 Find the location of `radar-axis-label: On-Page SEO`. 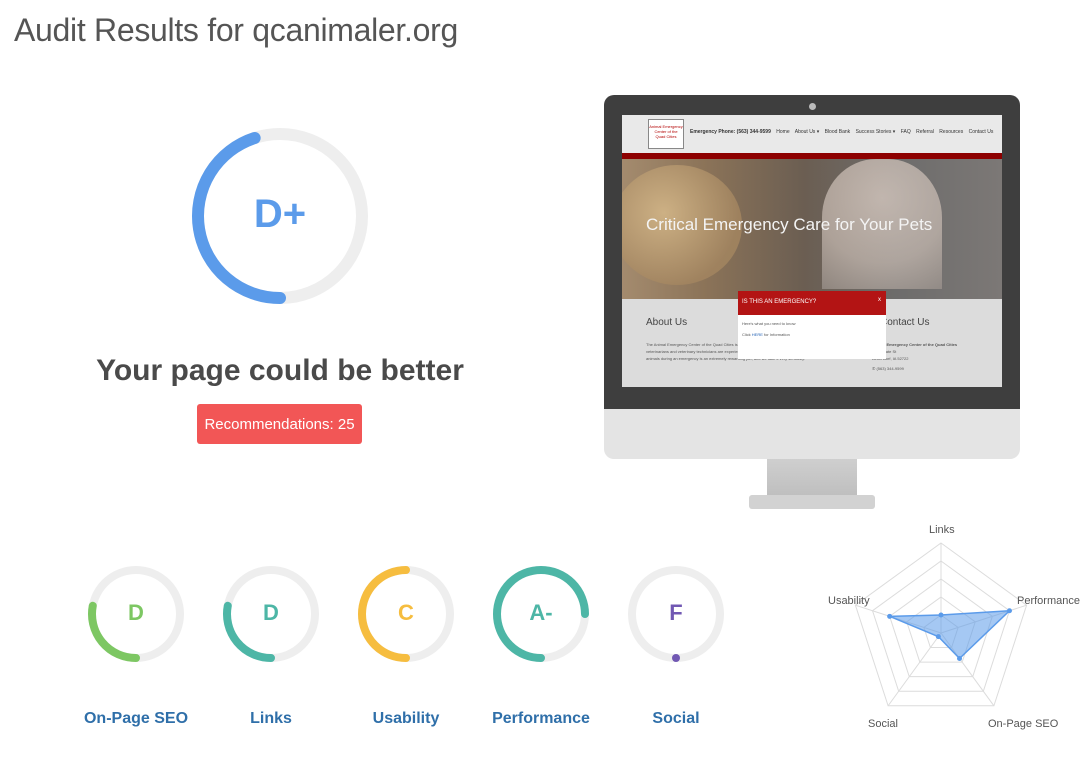

radar-axis-label: On-Page SEO is located at coordinates (1023, 724).